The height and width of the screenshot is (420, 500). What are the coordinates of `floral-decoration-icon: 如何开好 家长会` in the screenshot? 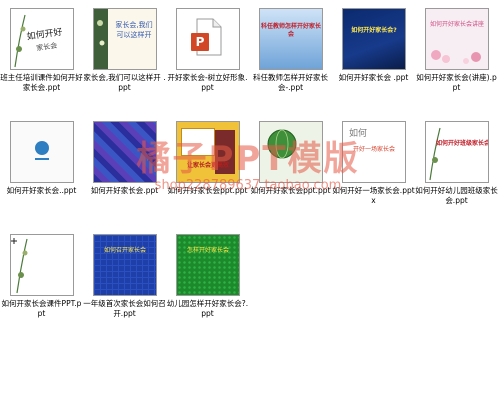 It's located at (38, 41).